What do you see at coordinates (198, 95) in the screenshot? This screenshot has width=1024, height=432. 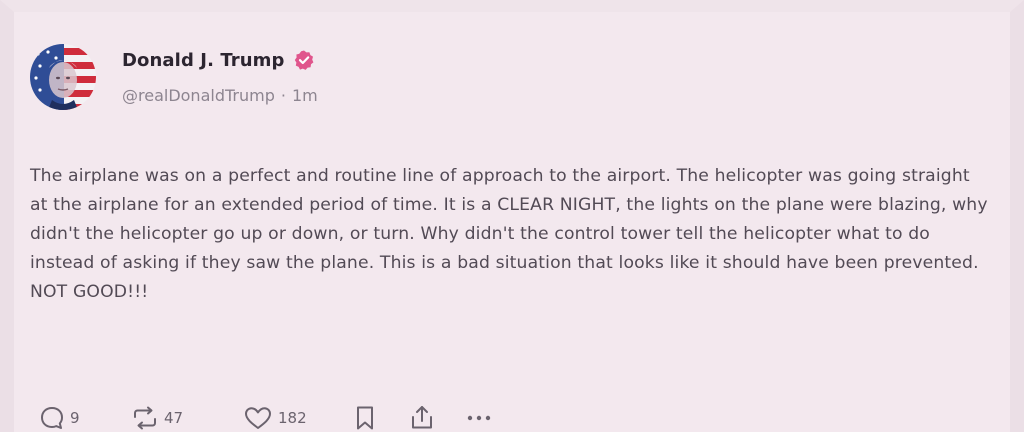 I see `author-handle: @realDonaldTrump` at bounding box center [198, 95].